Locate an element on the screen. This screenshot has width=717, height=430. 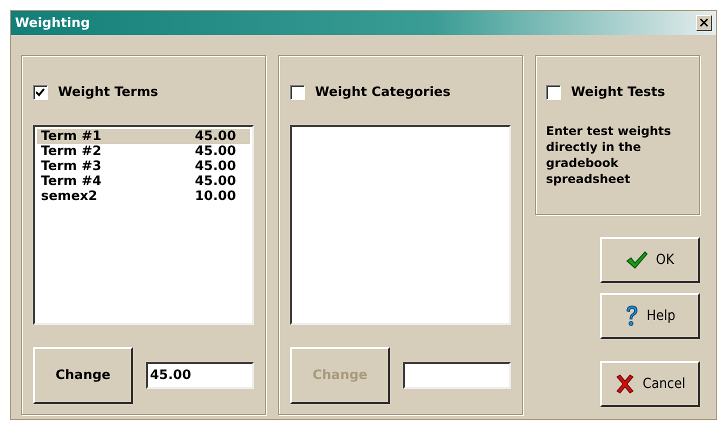
item-name: semex2 is located at coordinates (69, 196).